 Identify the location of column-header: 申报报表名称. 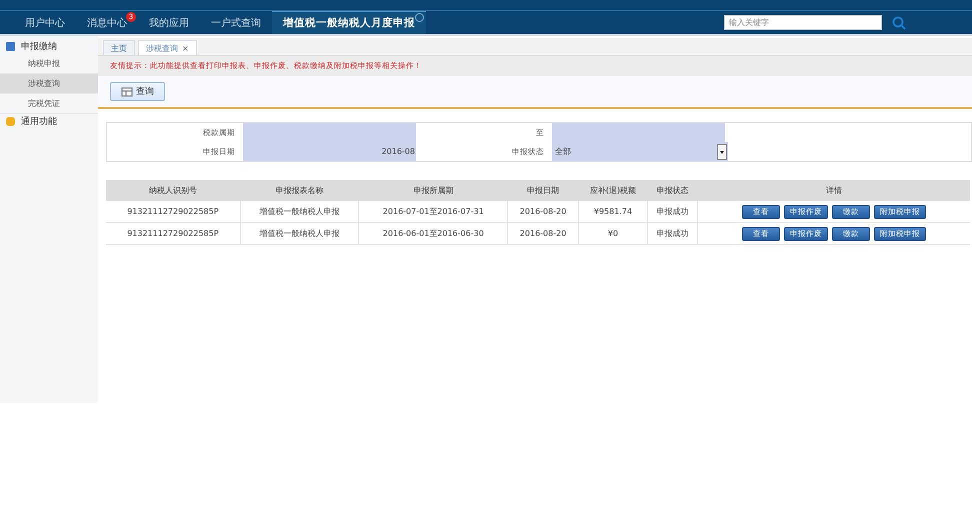
(299, 190).